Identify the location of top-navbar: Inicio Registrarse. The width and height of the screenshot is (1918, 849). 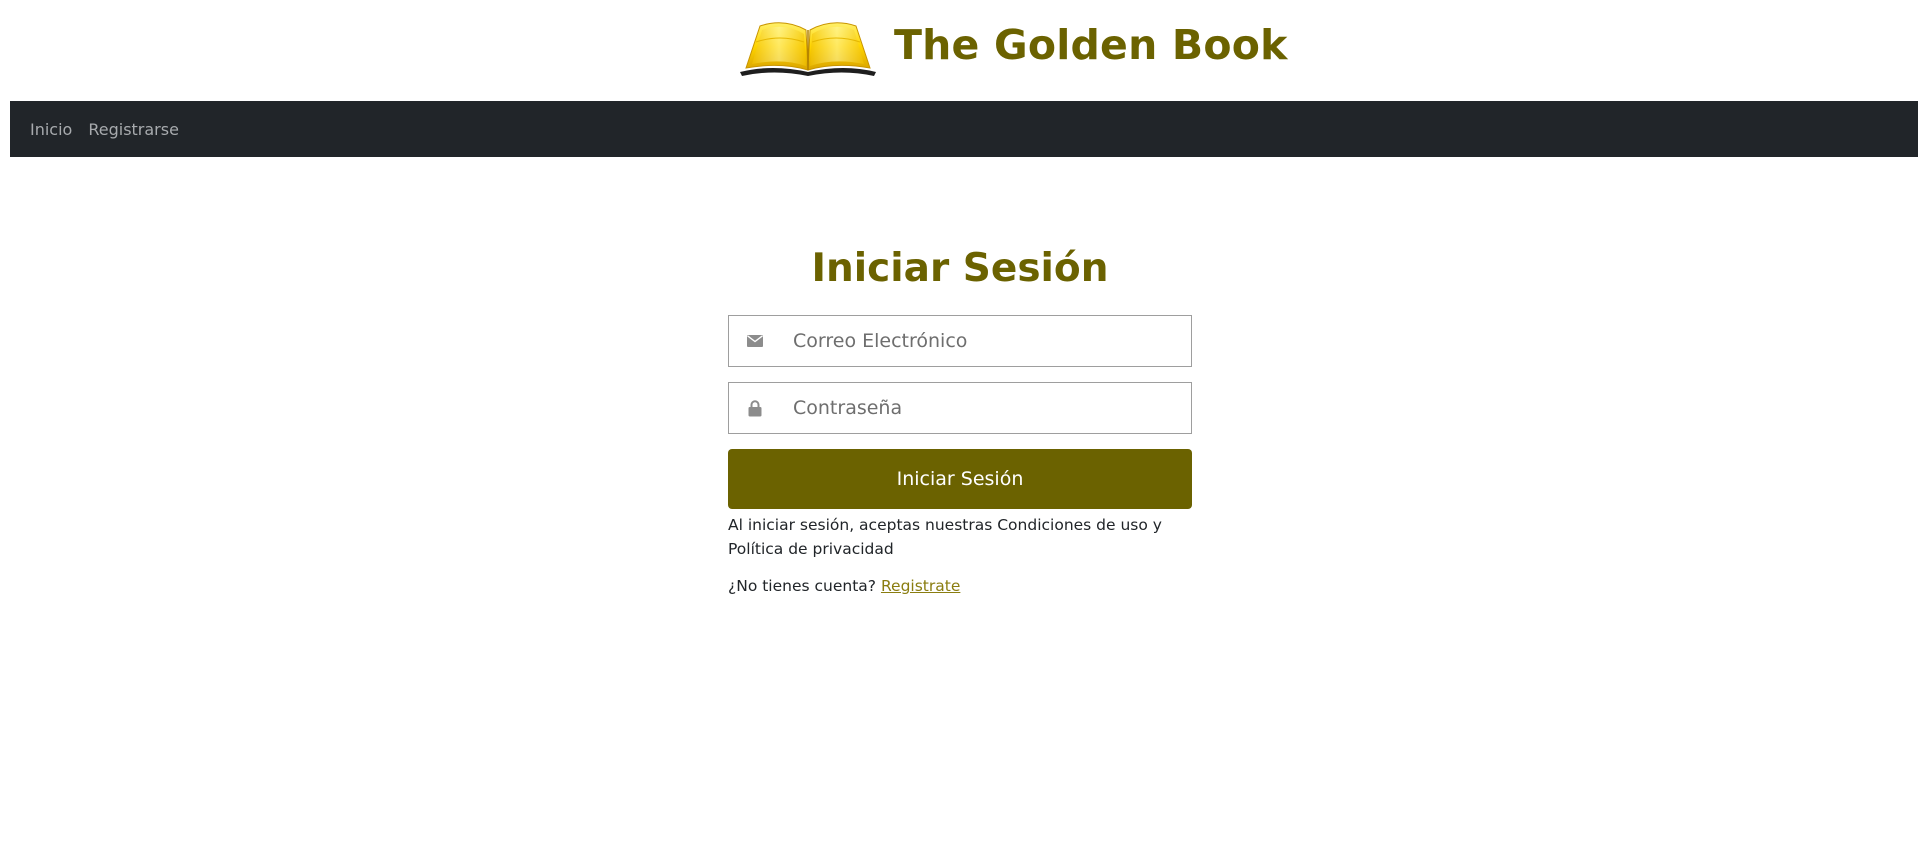
(964, 129).